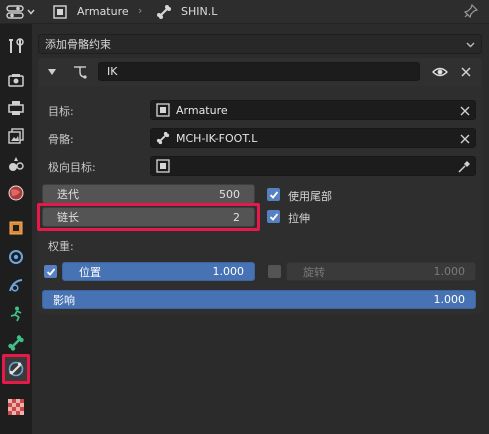 The image size is (489, 434). Describe the element at coordinates (449, 299) in the screenshot. I see `influence-value: 1.000` at that location.